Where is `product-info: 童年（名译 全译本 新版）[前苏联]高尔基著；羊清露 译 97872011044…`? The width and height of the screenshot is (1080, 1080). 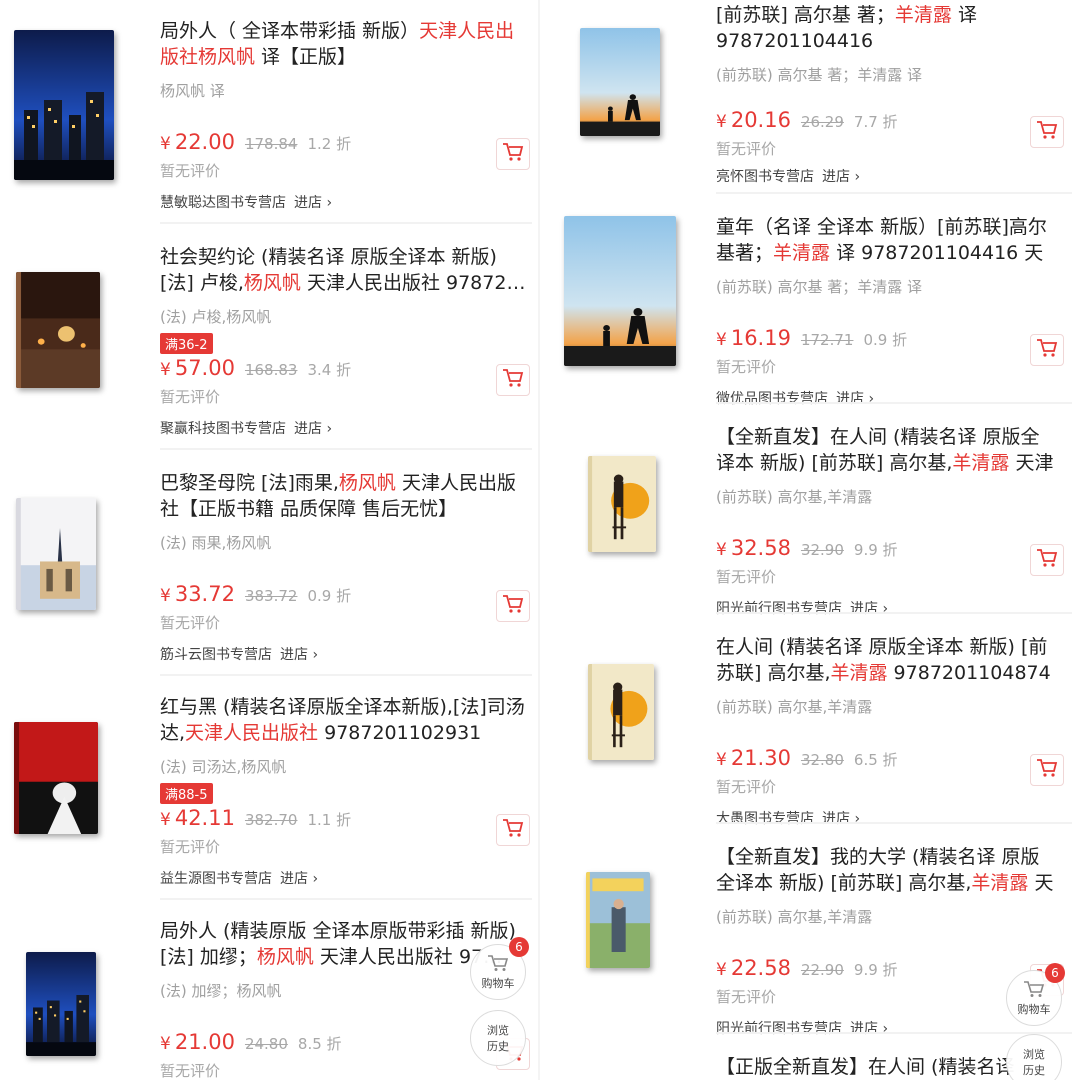 product-info: 童年（名译 全译本 新版）[前苏联]高尔基著；羊清露 译 97872011044… is located at coordinates (886, 255).